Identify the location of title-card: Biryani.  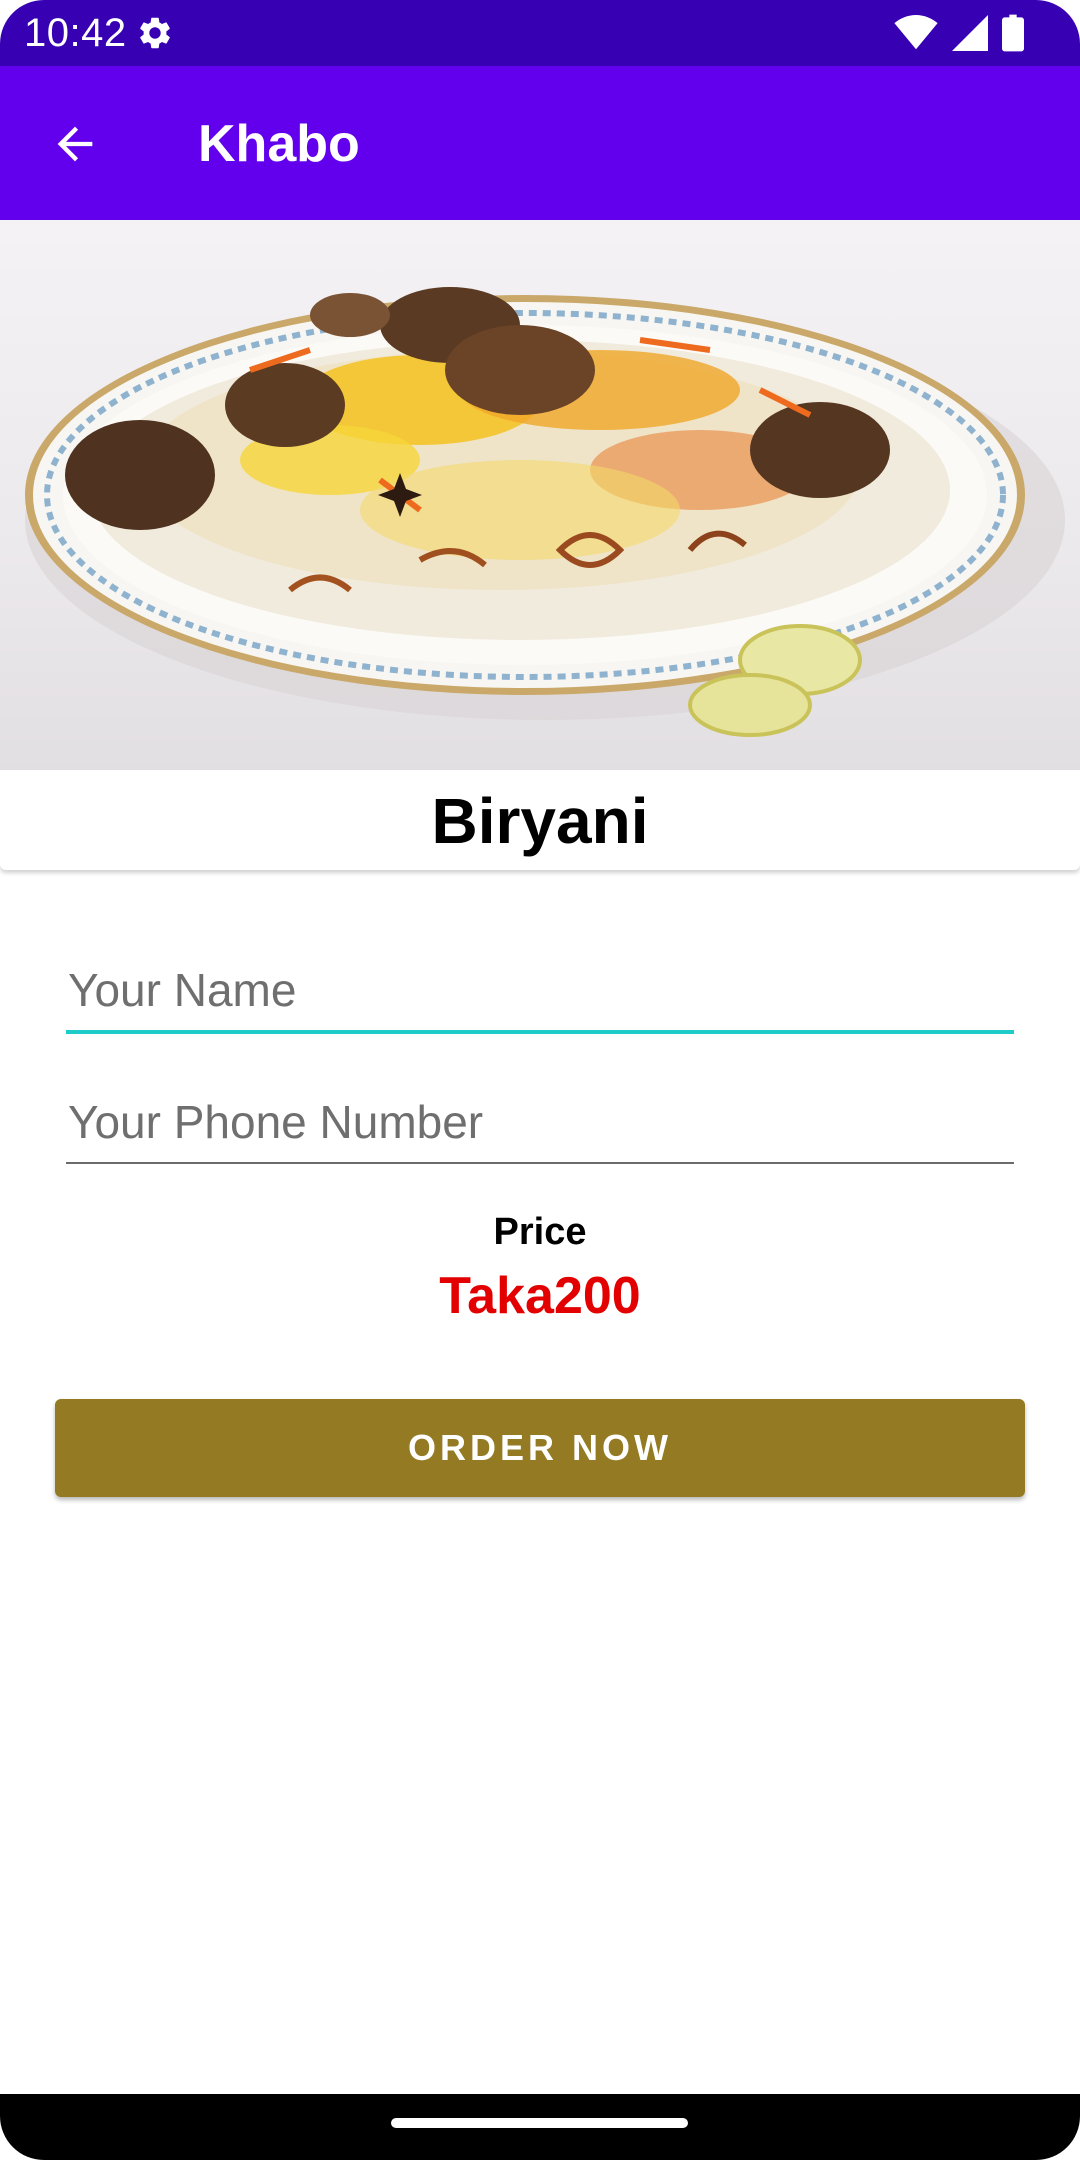
(540, 820).